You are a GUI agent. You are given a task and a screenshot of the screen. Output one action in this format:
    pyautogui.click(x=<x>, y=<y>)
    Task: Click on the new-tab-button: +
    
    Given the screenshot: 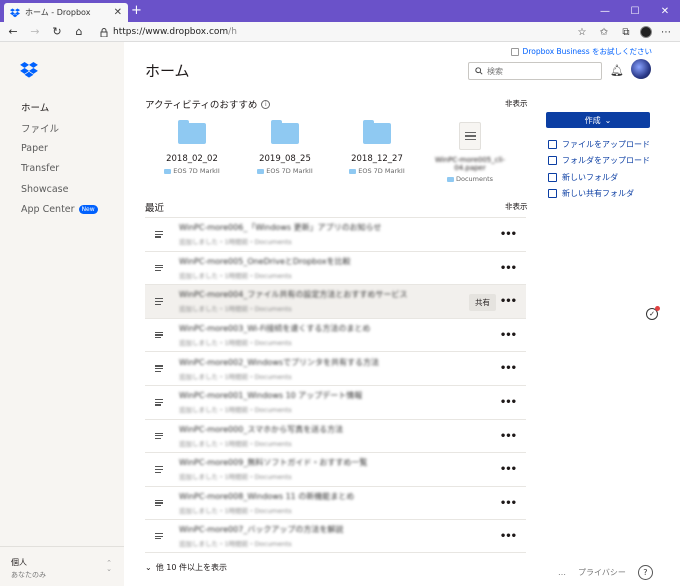 What is the action you would take?
    pyautogui.click(x=136, y=11)
    